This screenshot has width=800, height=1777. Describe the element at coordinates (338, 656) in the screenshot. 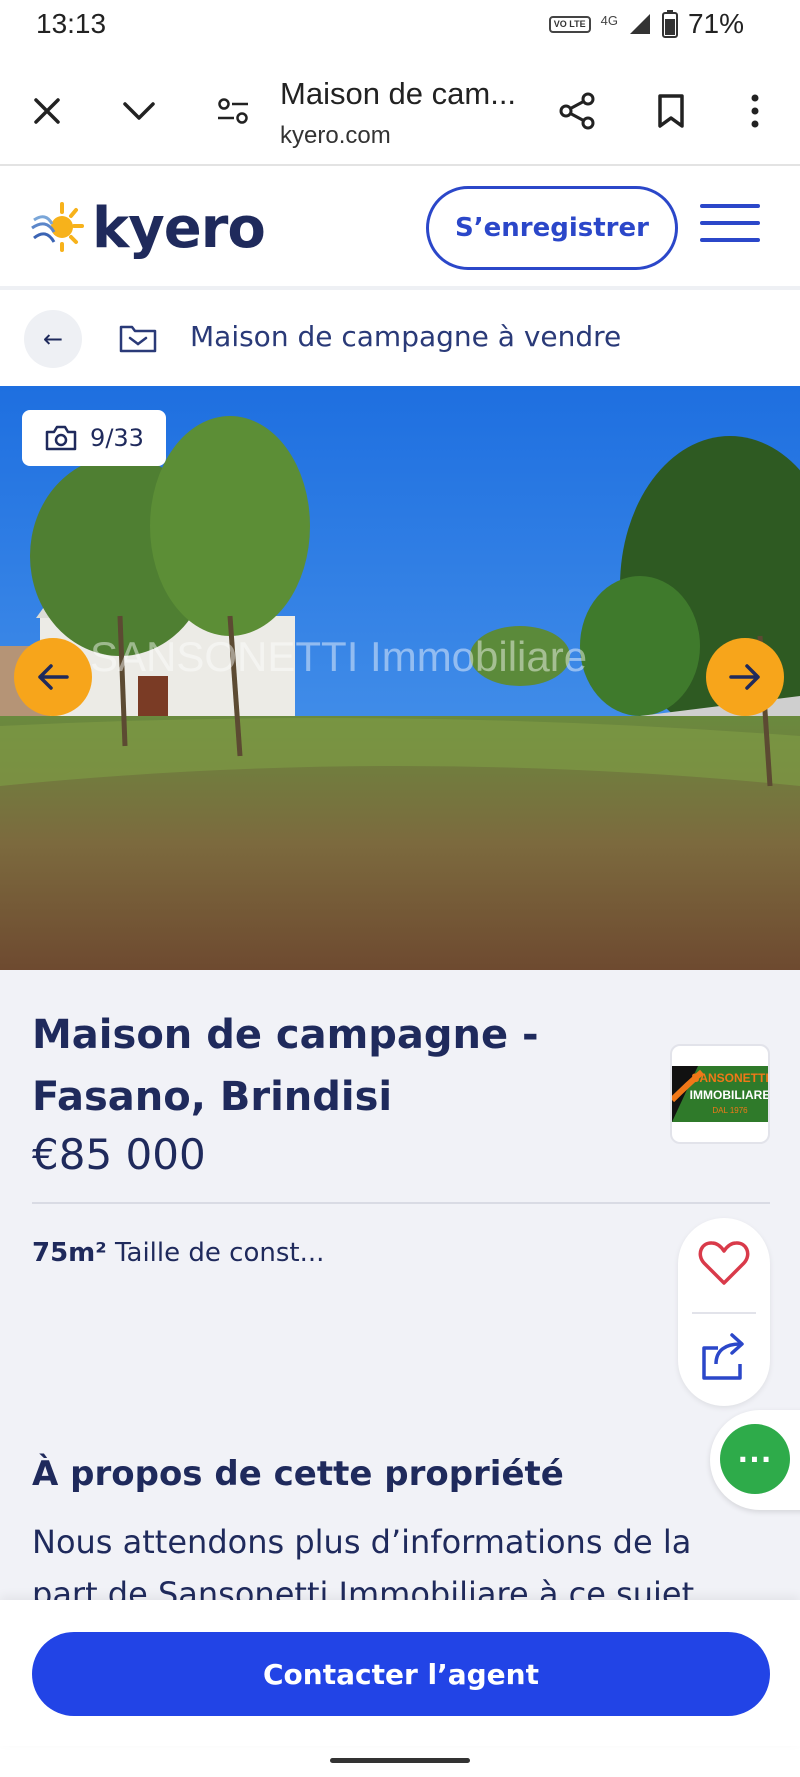

I see `photo-watermark: SANSONETTI Immobiliare` at that location.